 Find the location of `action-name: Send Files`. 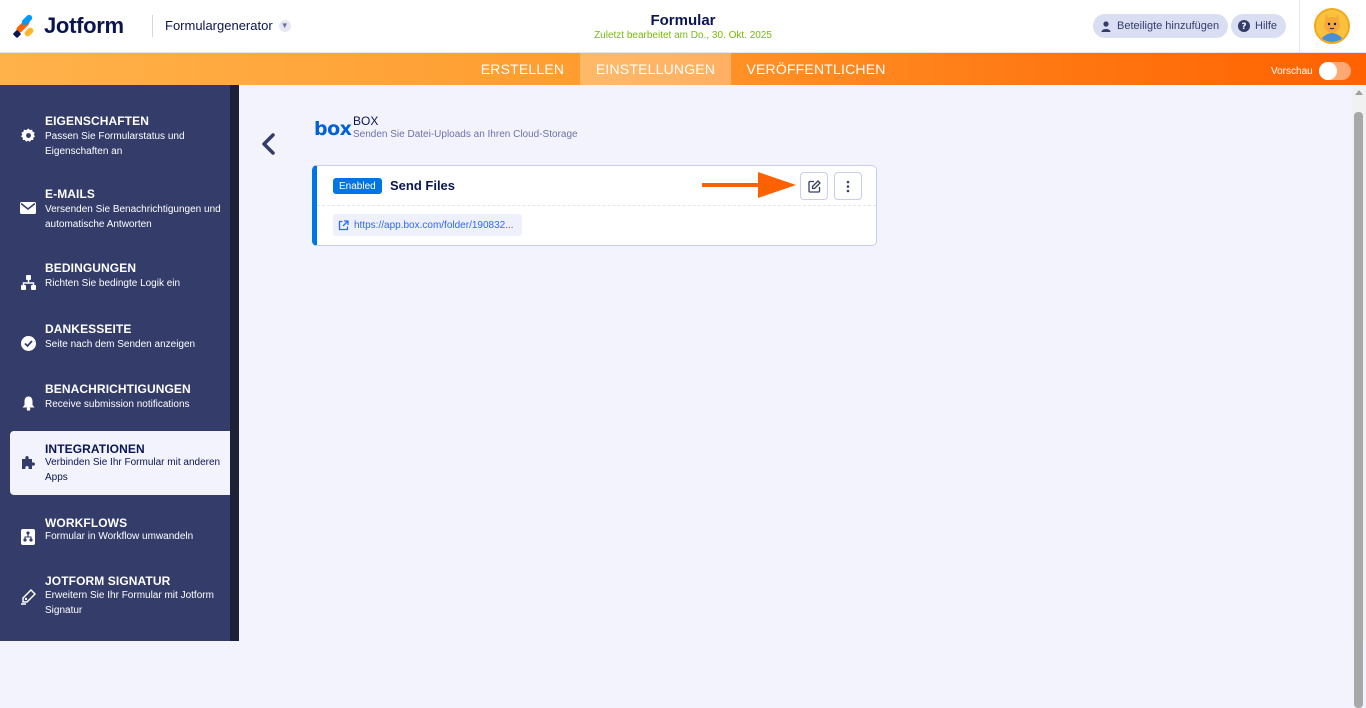

action-name: Send Files is located at coordinates (423, 185).